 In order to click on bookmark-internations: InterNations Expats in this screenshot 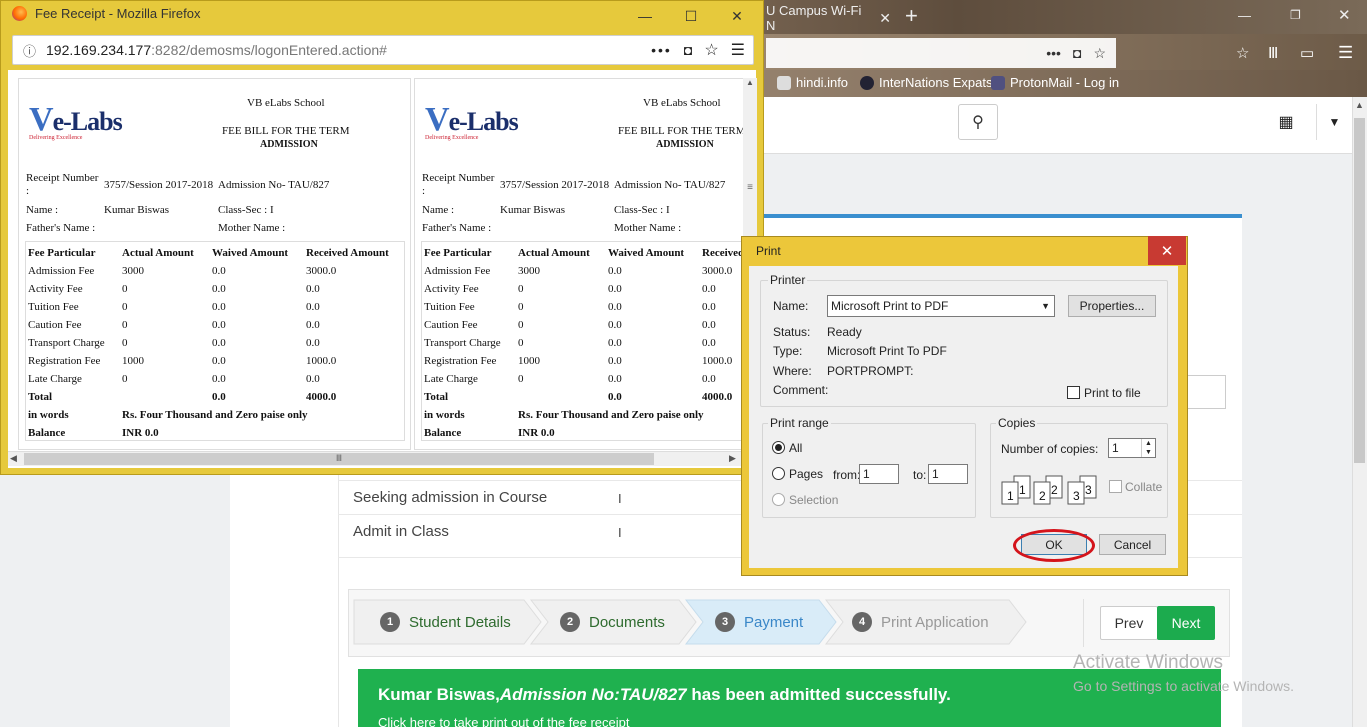, I will do `click(926, 82)`.